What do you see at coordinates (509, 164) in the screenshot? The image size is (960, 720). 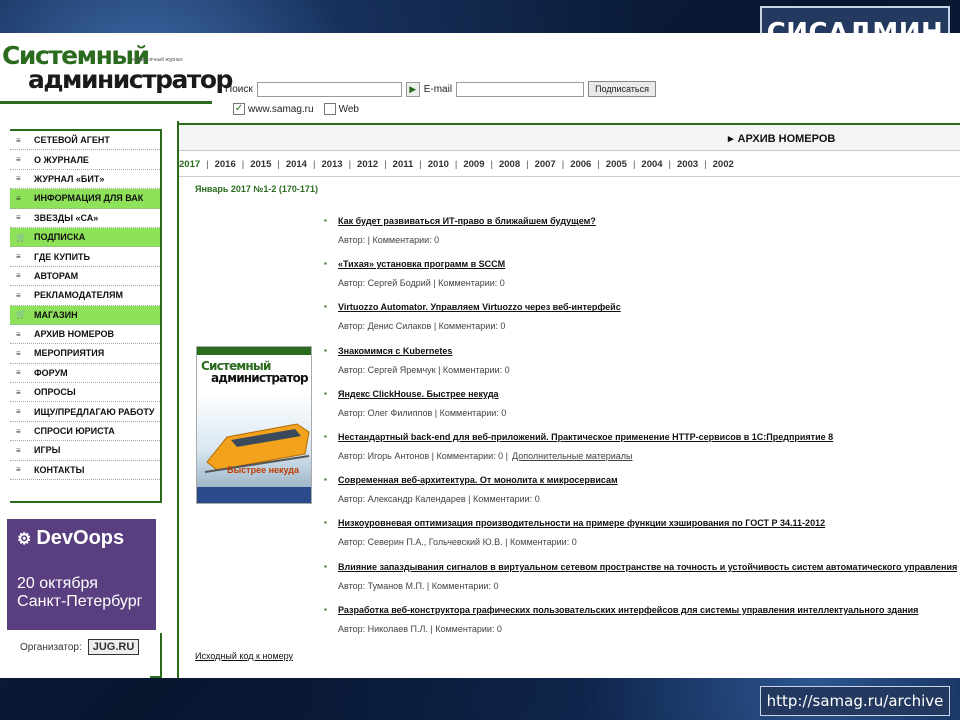 I see `year-link: 2008` at bounding box center [509, 164].